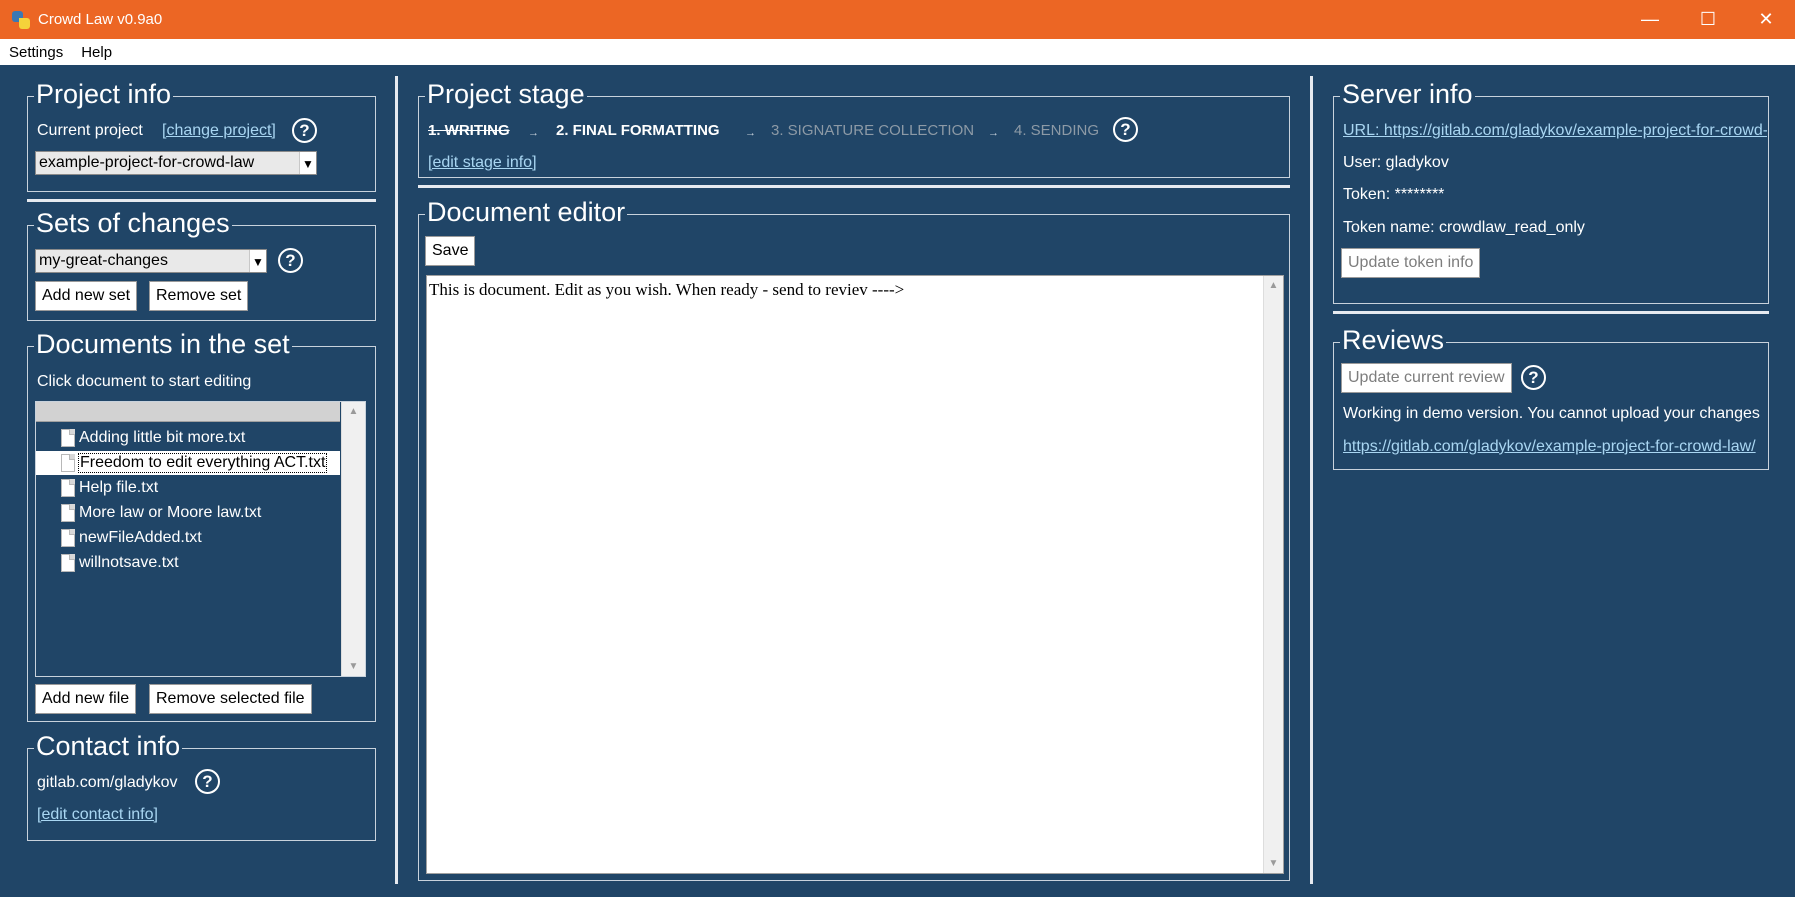  I want to click on documents-list-header, so click(188, 412).